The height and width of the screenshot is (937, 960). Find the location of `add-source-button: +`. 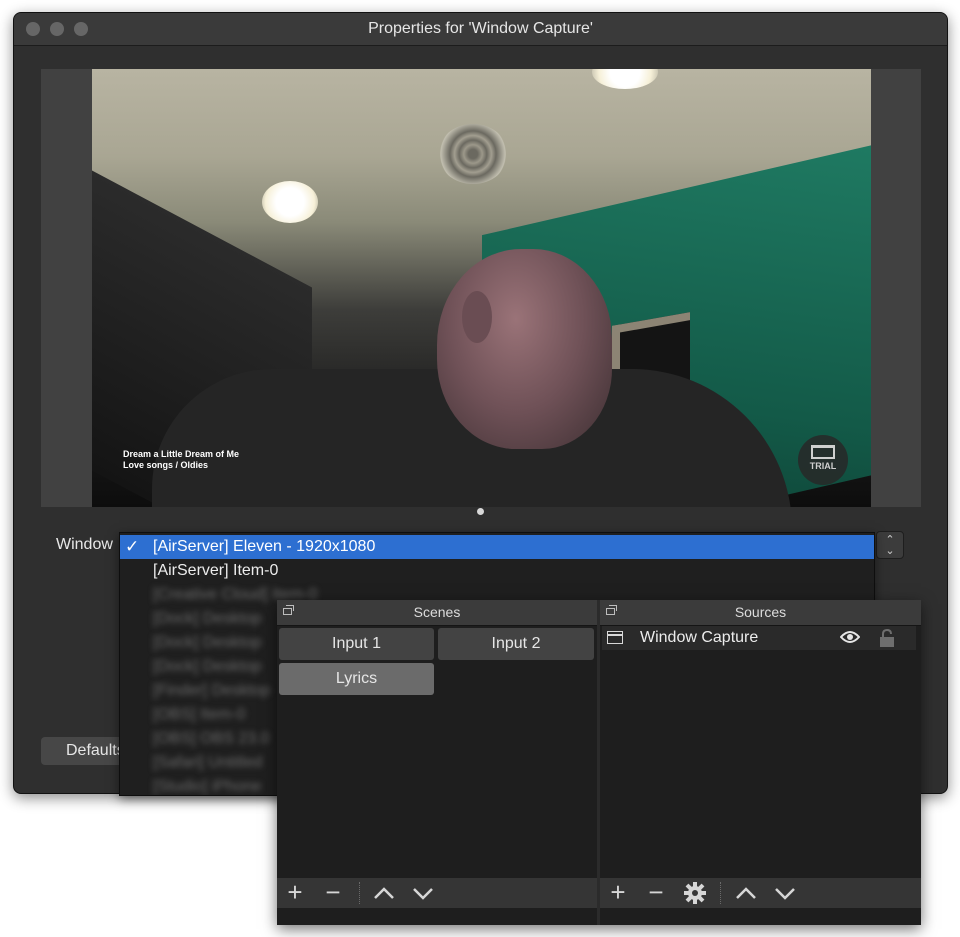

add-source-button: + is located at coordinates (618, 892).